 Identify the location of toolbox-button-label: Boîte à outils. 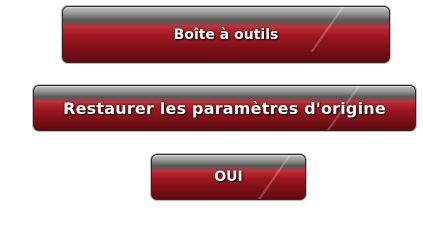
(226, 34).